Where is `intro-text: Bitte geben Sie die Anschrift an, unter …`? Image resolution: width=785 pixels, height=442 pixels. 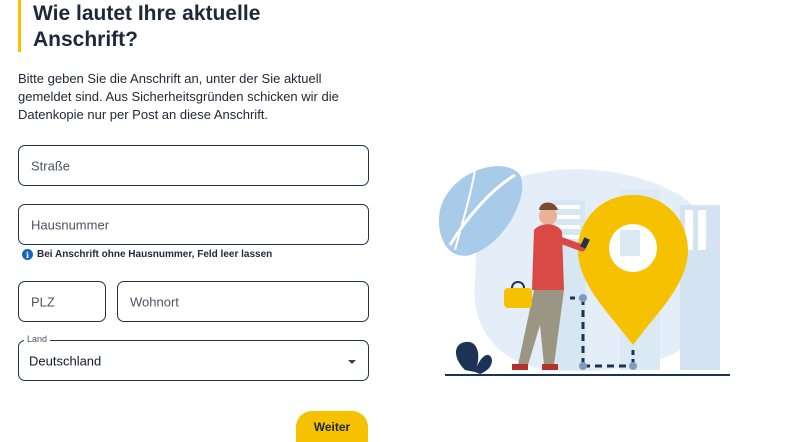
intro-text: Bitte geben Sie die Anschrift an, unter … is located at coordinates (178, 96).